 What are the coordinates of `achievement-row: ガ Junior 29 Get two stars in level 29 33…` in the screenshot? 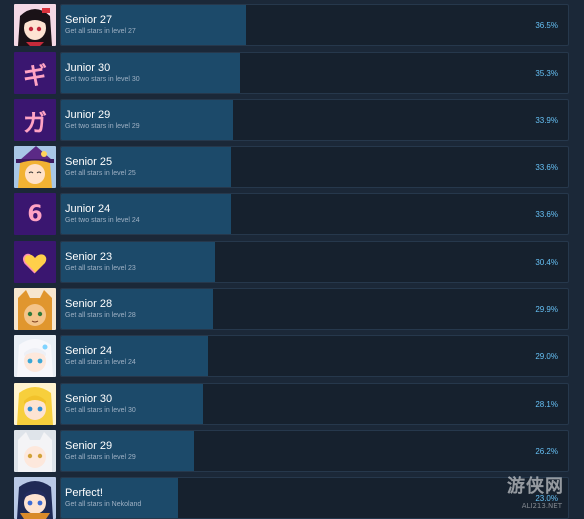 It's located at (291, 120).